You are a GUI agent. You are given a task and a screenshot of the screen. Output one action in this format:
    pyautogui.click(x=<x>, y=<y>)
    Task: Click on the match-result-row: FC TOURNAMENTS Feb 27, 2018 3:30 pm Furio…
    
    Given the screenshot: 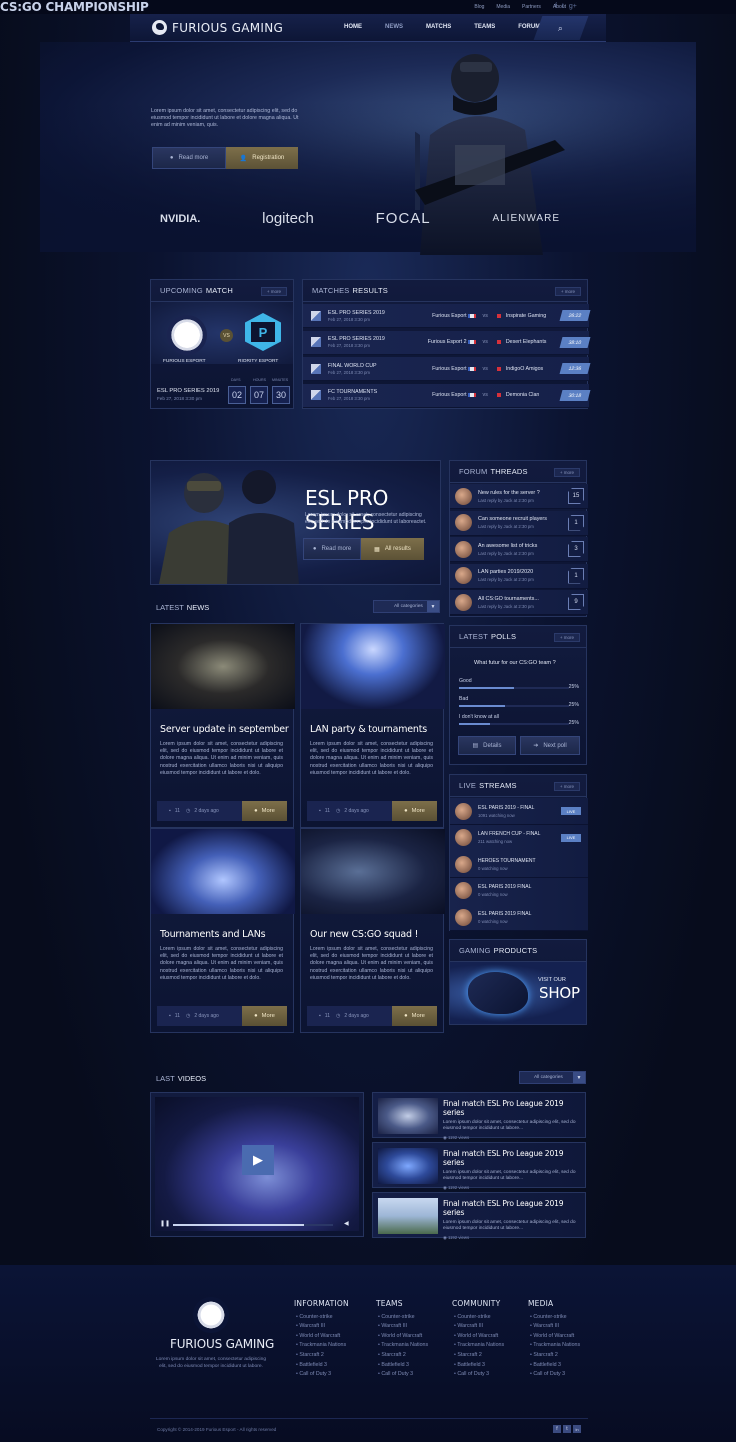 What is the action you would take?
    pyautogui.click(x=447, y=395)
    